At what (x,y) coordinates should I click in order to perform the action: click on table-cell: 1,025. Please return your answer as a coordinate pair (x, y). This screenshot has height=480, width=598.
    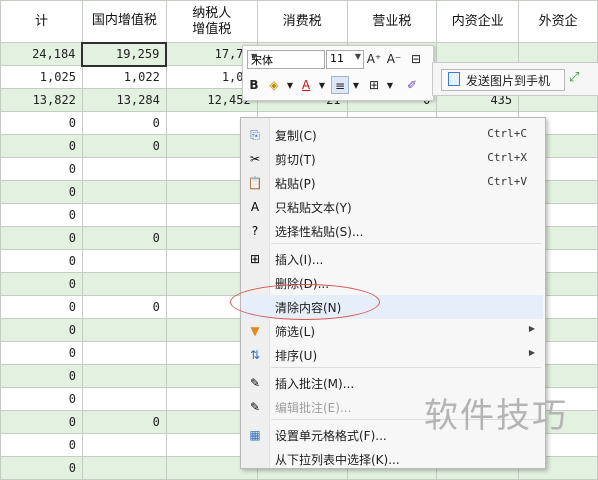
    Looking at the image, I should click on (41, 77).